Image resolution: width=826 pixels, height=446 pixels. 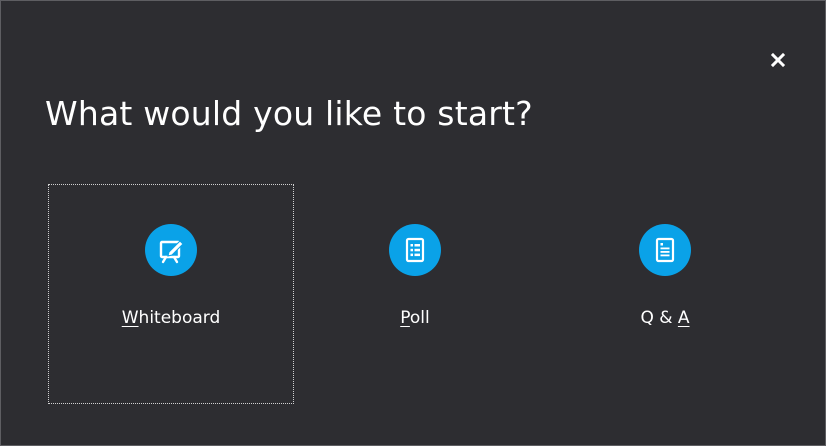 I want to click on whiteboard-icon, so click(x=171, y=250).